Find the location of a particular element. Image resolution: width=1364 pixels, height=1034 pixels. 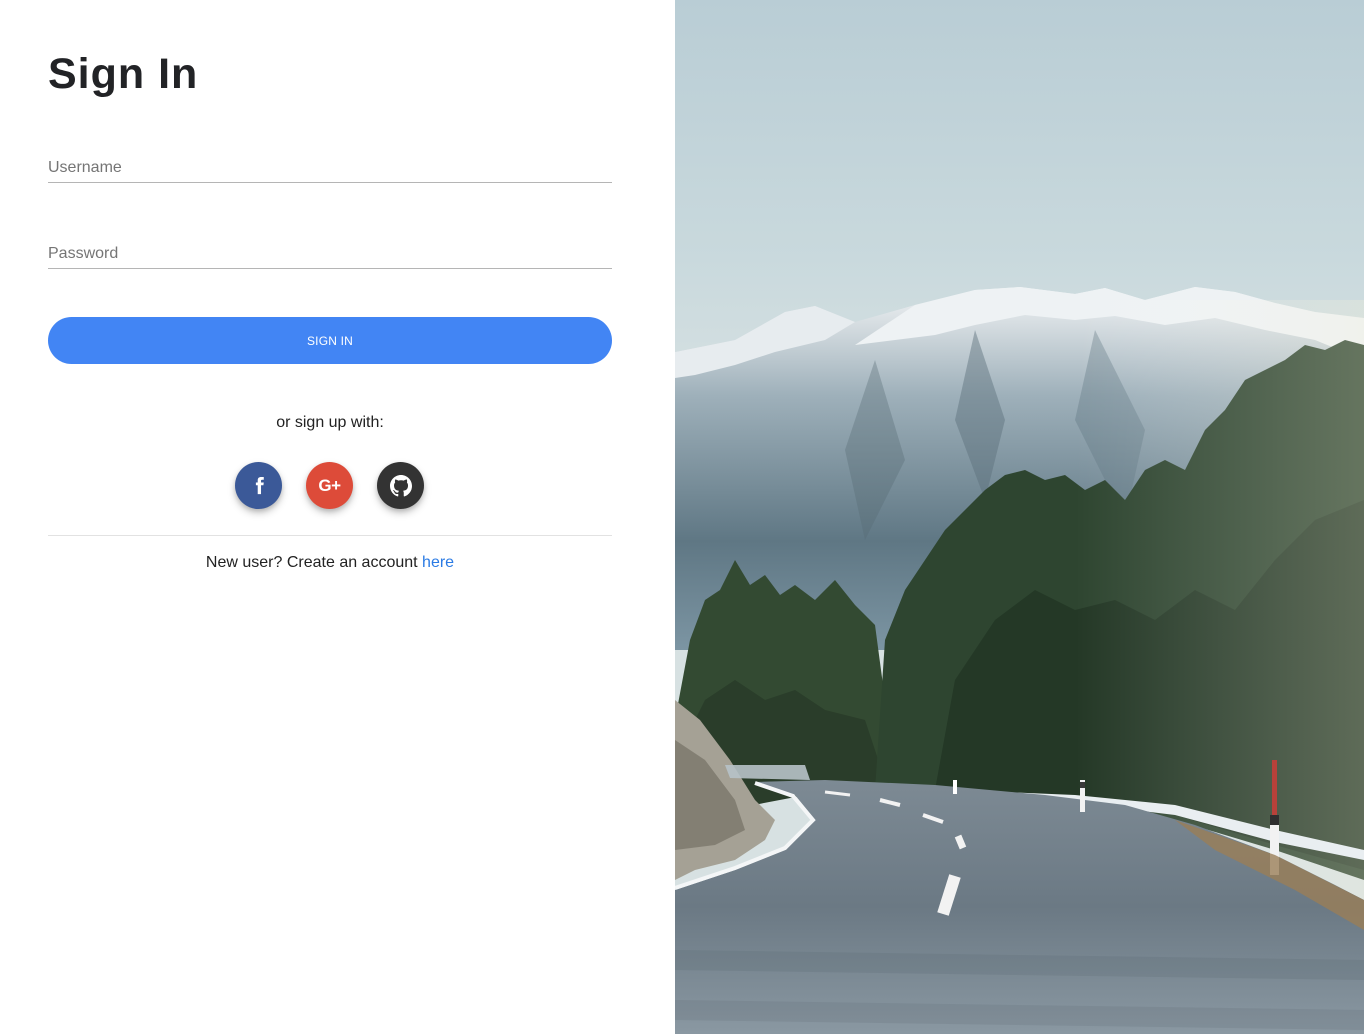

github-icon is located at coordinates (400, 485).